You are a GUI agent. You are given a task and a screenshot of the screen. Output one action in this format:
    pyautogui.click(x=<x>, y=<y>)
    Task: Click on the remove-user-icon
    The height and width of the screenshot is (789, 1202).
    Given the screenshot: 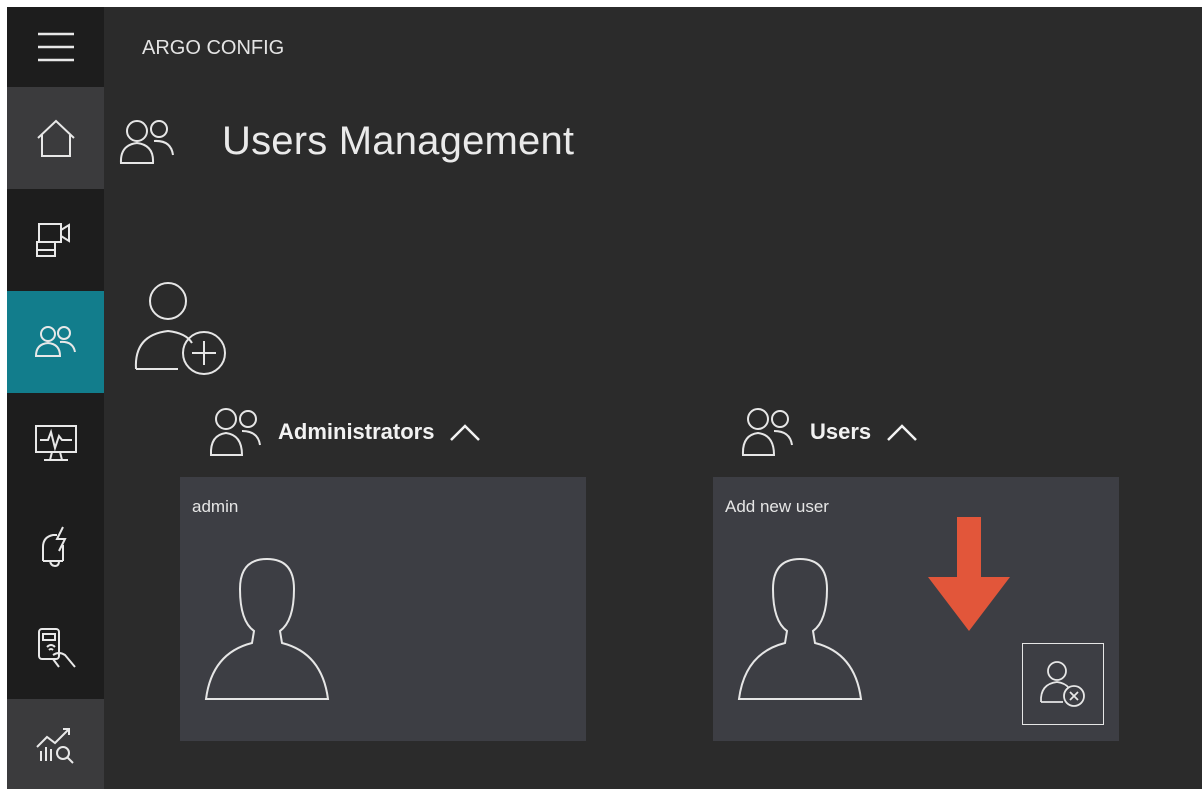 What is the action you would take?
    pyautogui.click(x=1062, y=684)
    